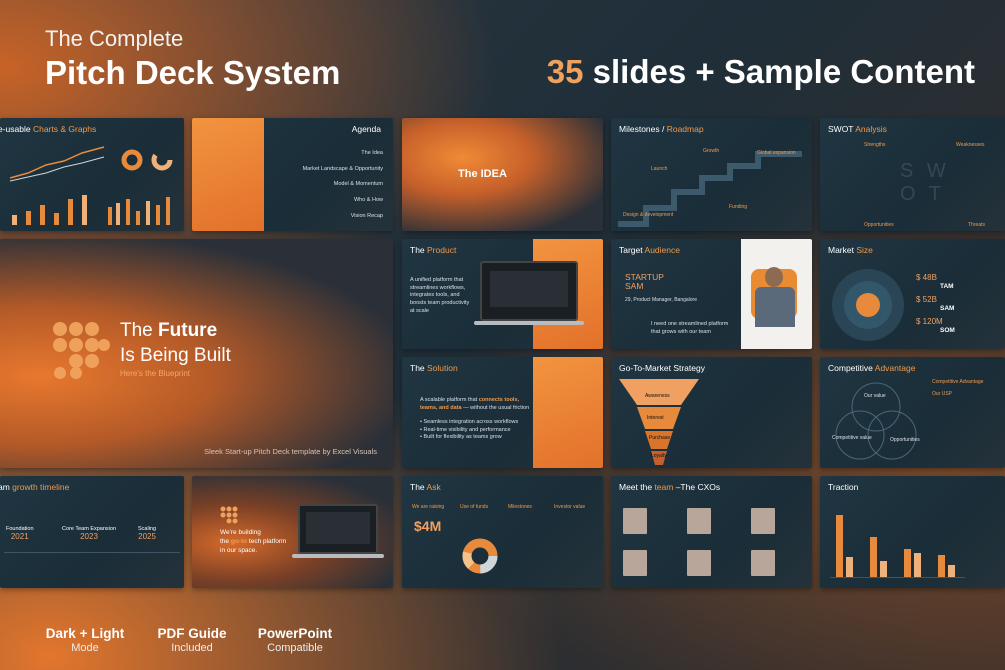 The width and height of the screenshot is (1005, 670). I want to click on slide-count-suffix: slides + Sample Content, so click(779, 71).